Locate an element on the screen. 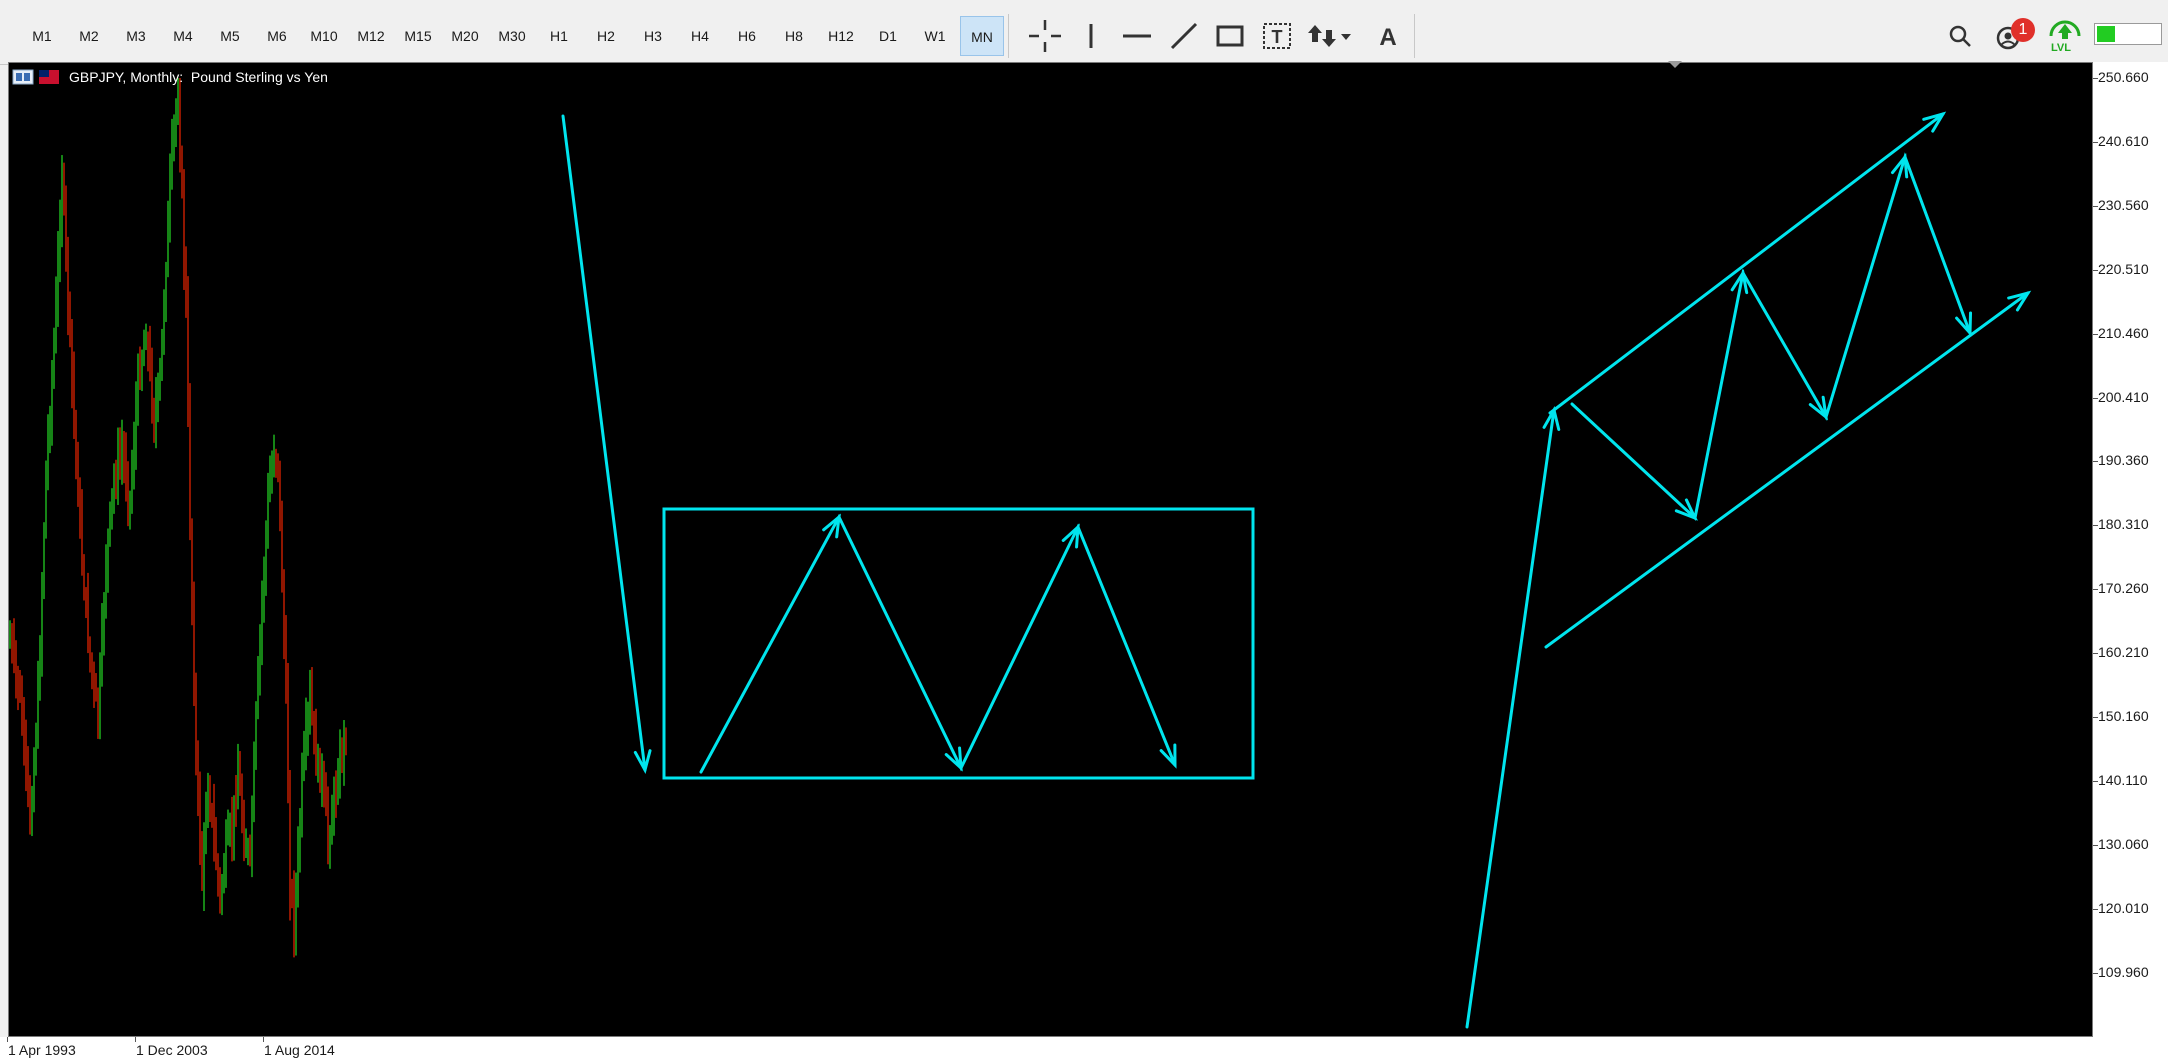  price-label: 200.410 is located at coordinates (2123, 396).